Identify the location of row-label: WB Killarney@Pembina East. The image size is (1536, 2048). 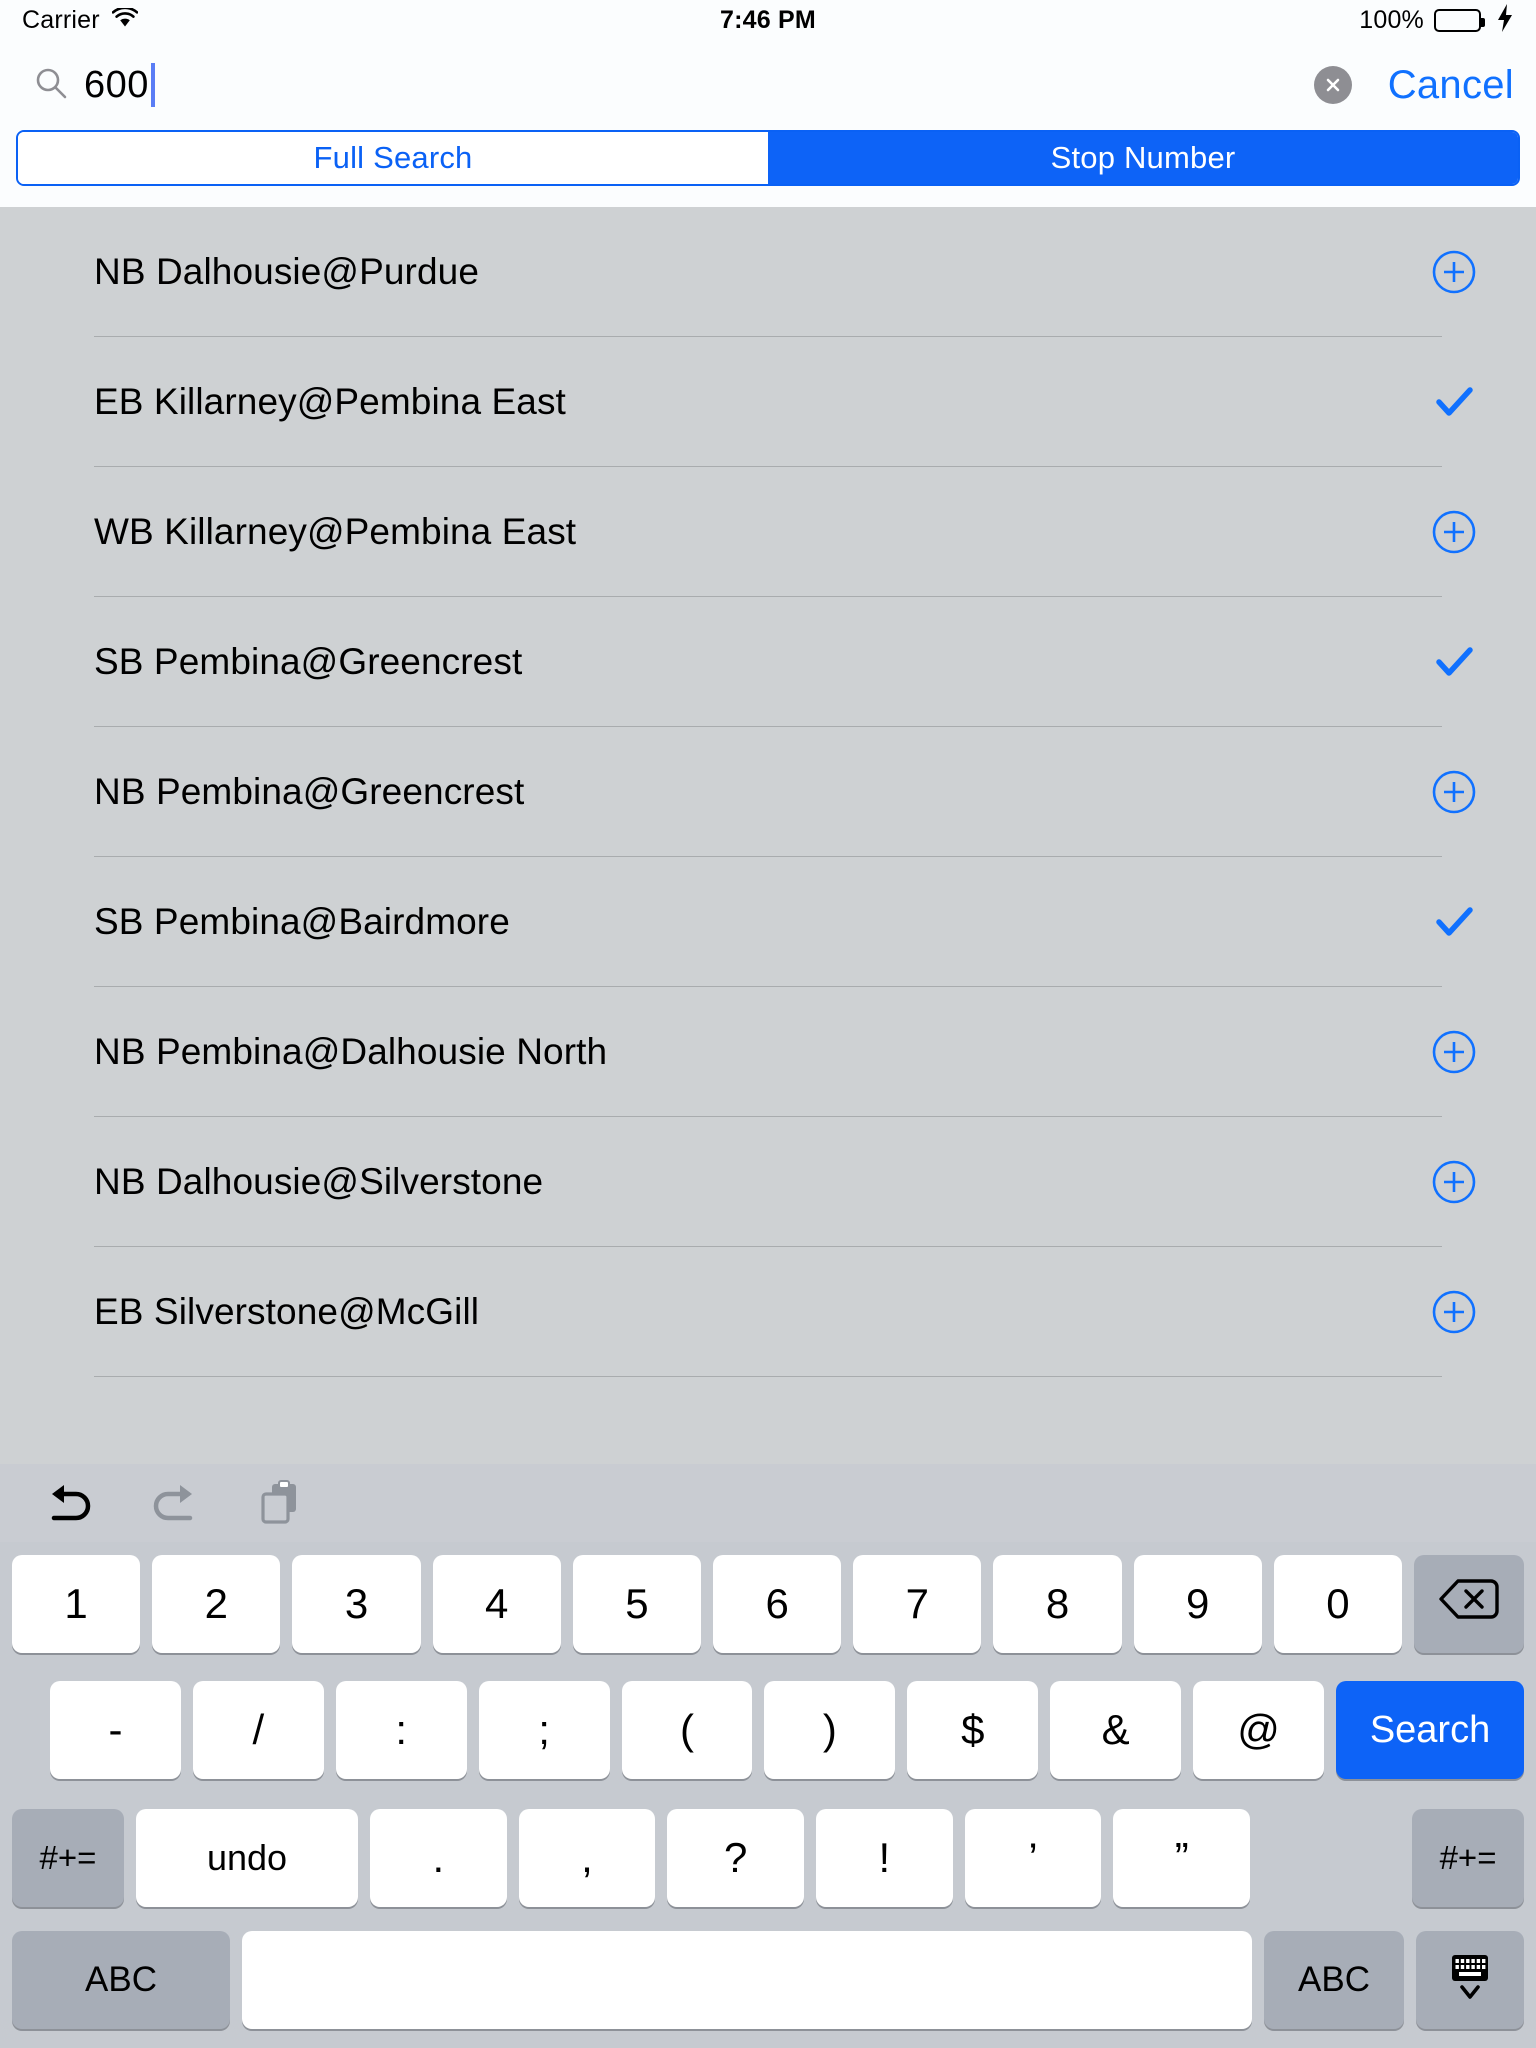
(335, 531).